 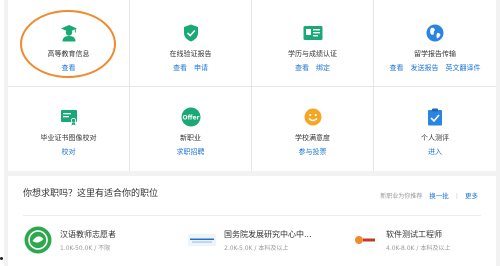 What do you see at coordinates (435, 117) in the screenshot?
I see `clipboard-check-icon` at bounding box center [435, 117].